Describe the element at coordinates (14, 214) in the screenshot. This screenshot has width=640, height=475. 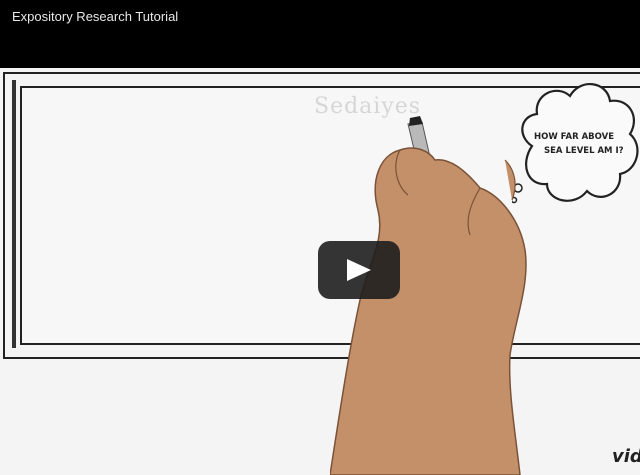
I see `drawn-frame-side` at that location.